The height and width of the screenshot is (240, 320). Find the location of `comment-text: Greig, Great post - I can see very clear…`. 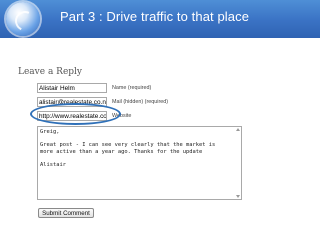

comment-text: Greig, Great post - I can see very clear… is located at coordinates (128, 148).